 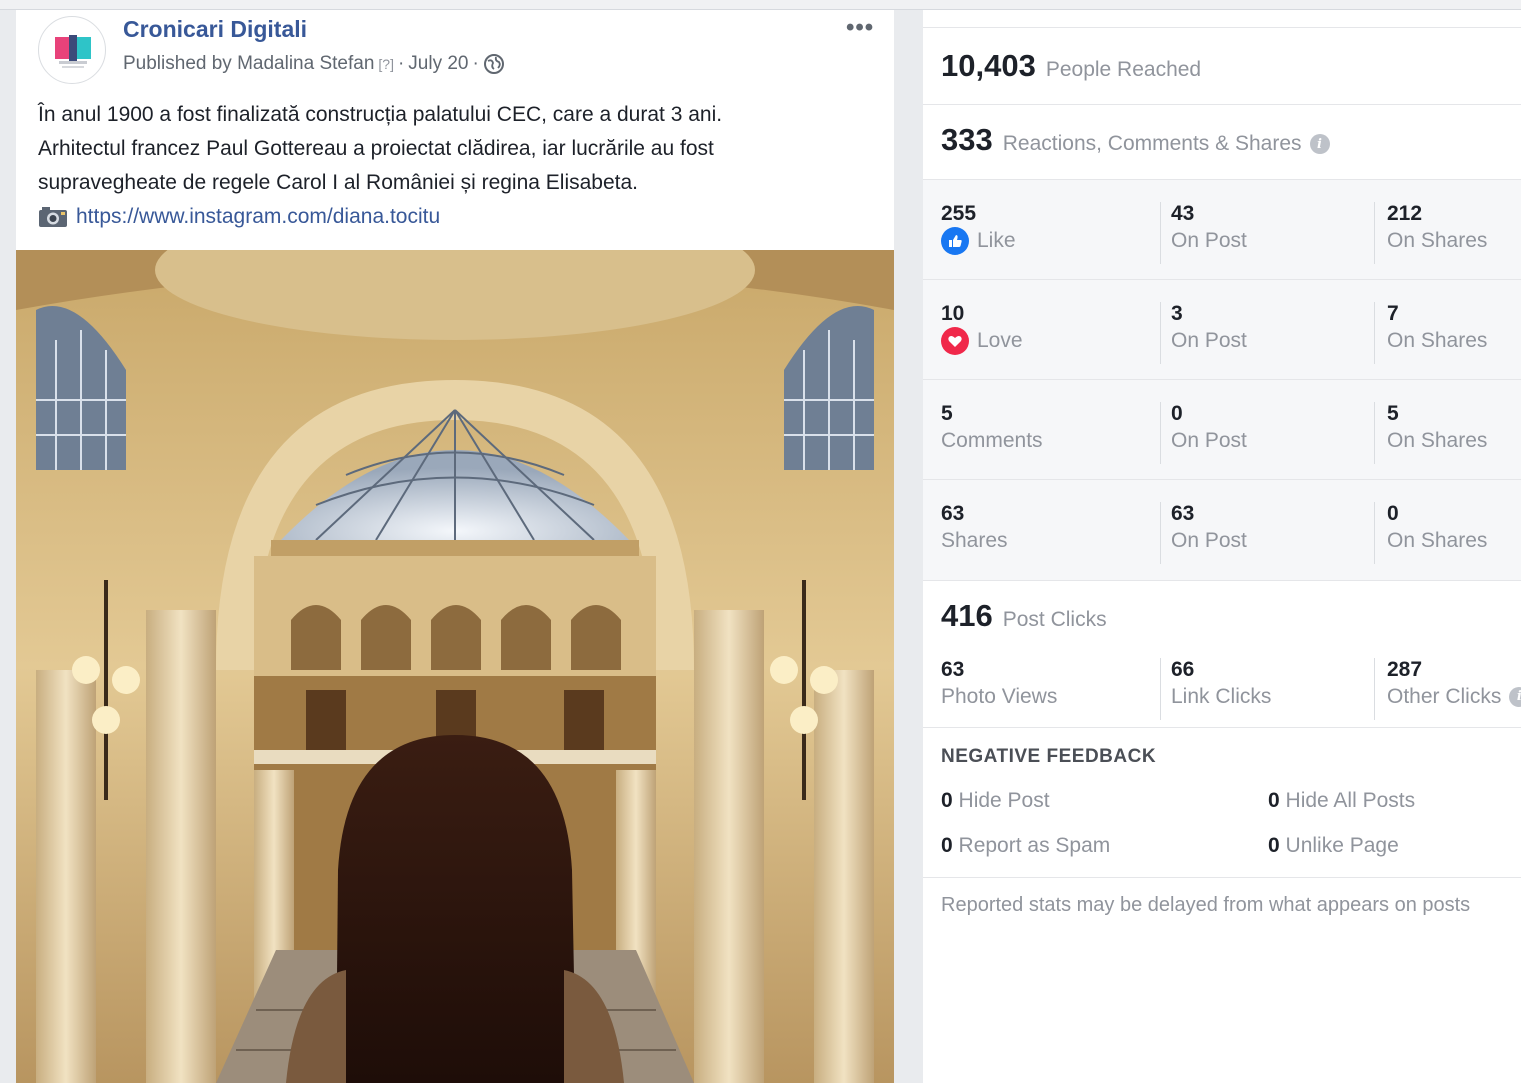 I want to click on like-on-post: 43 On Post, so click(x=1203, y=233).